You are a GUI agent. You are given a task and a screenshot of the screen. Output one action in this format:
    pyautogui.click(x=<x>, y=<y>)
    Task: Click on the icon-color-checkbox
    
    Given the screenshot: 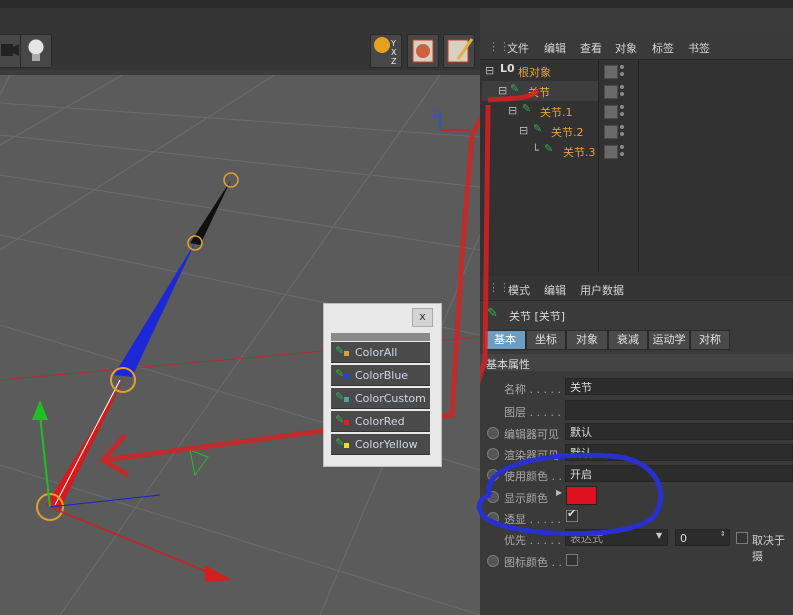 What is the action you would take?
    pyautogui.click(x=572, y=560)
    